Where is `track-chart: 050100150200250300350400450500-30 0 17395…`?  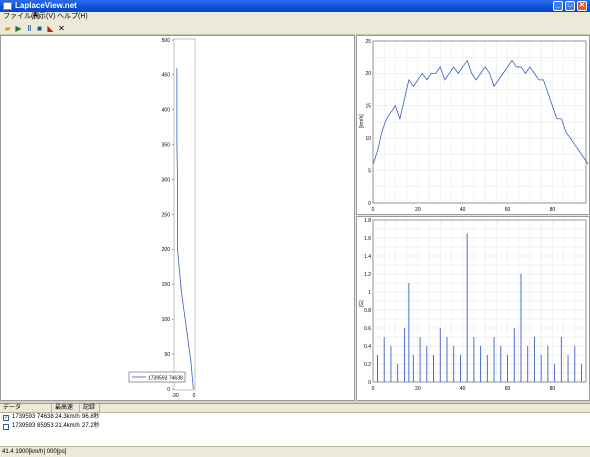 track-chart: 050100150200250300350400450500-30 0 17395… is located at coordinates (162, 218).